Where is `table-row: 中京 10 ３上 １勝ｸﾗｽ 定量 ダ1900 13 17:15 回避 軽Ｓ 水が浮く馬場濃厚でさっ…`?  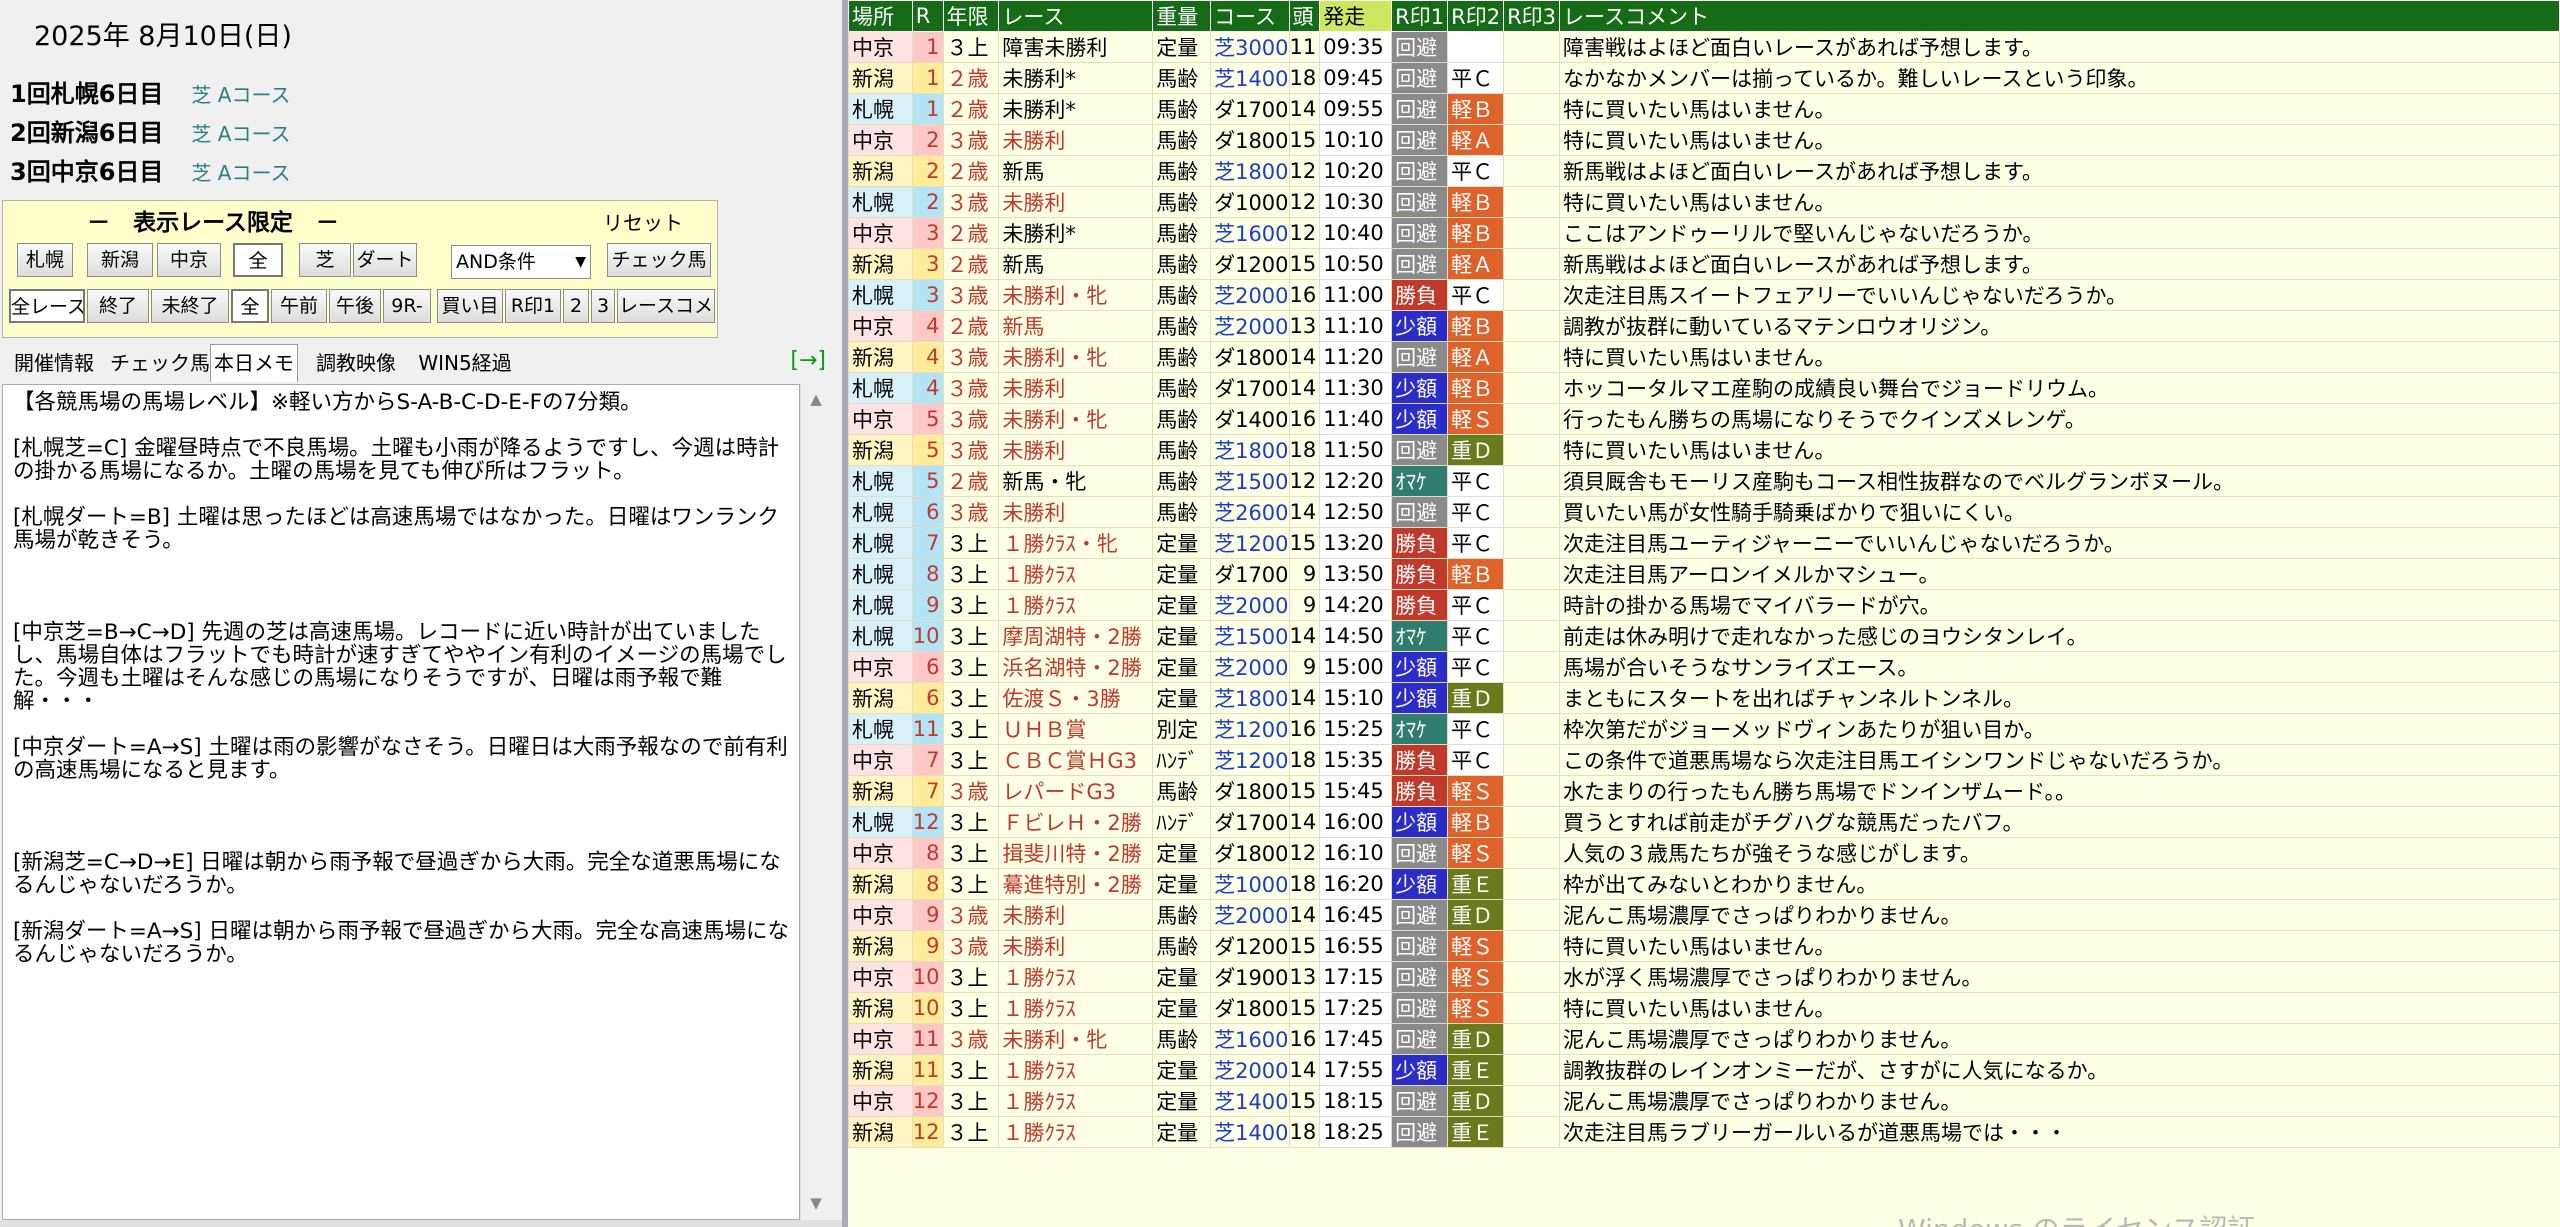
table-row: 中京 10 ３上 １勝ｸﾗｽ 定量 ダ1900 13 17:15 回避 軽Ｓ 水が浮く馬場濃厚でさっ… is located at coordinates (1704, 977).